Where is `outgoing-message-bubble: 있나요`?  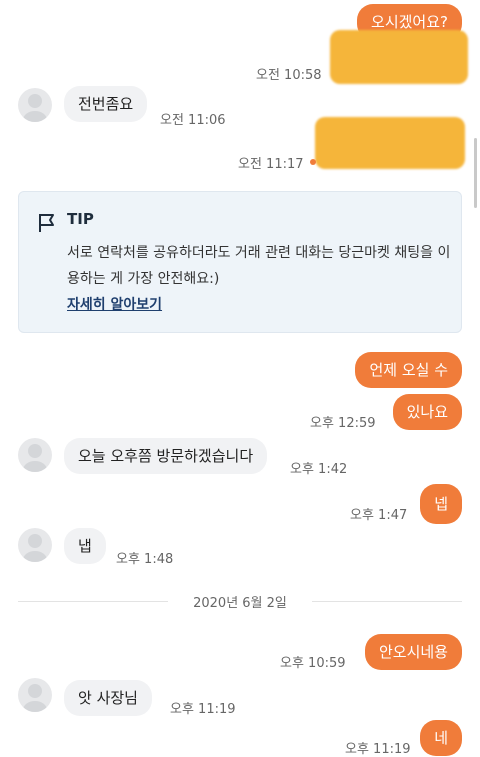 outgoing-message-bubble: 있나요 is located at coordinates (427, 412).